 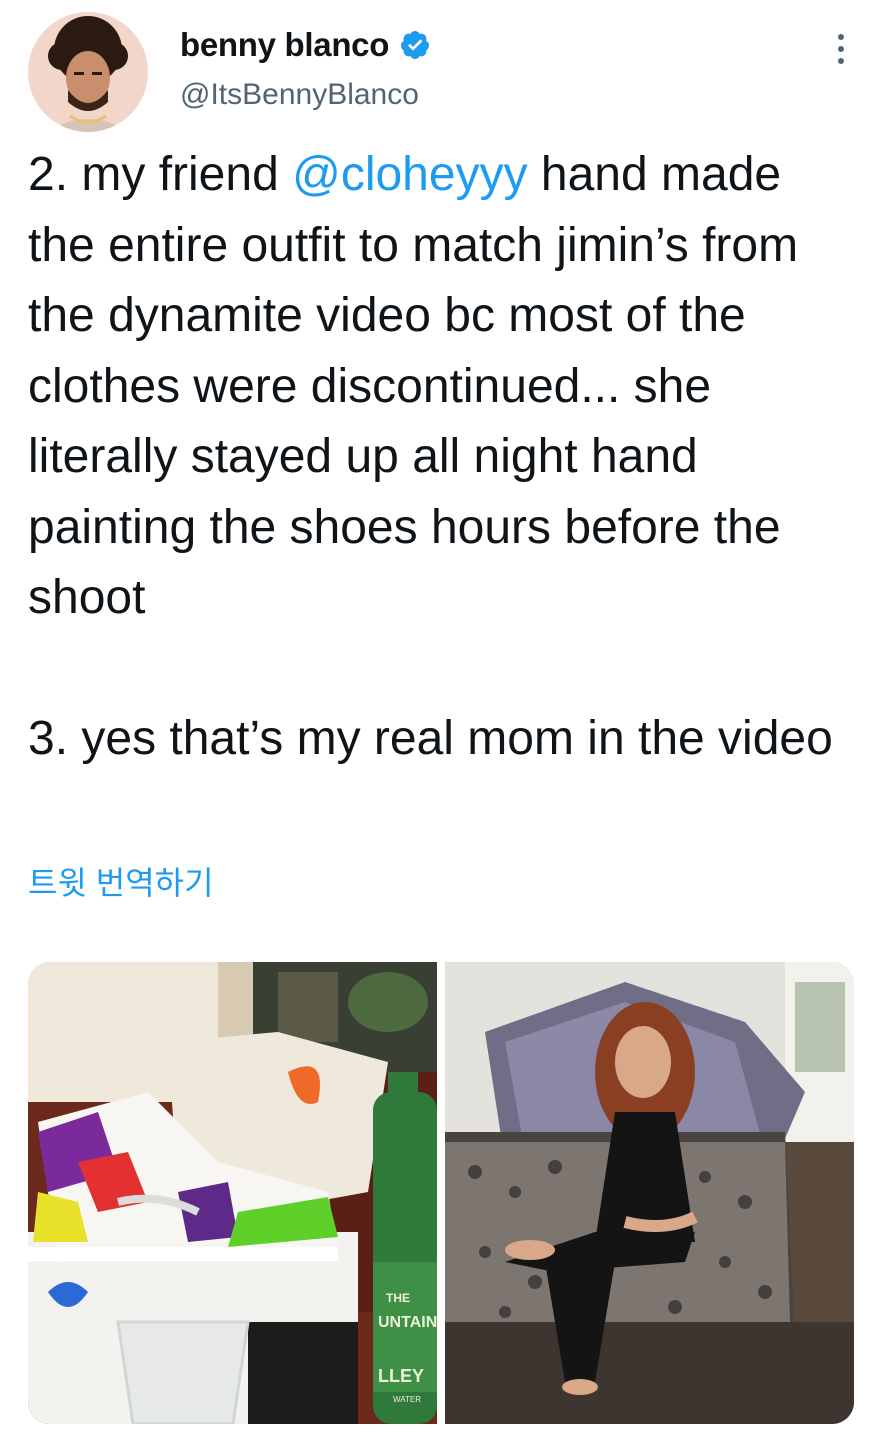 What do you see at coordinates (305, 69) in the screenshot?
I see `user-info: benny blanco @ItsBennyBlanco` at bounding box center [305, 69].